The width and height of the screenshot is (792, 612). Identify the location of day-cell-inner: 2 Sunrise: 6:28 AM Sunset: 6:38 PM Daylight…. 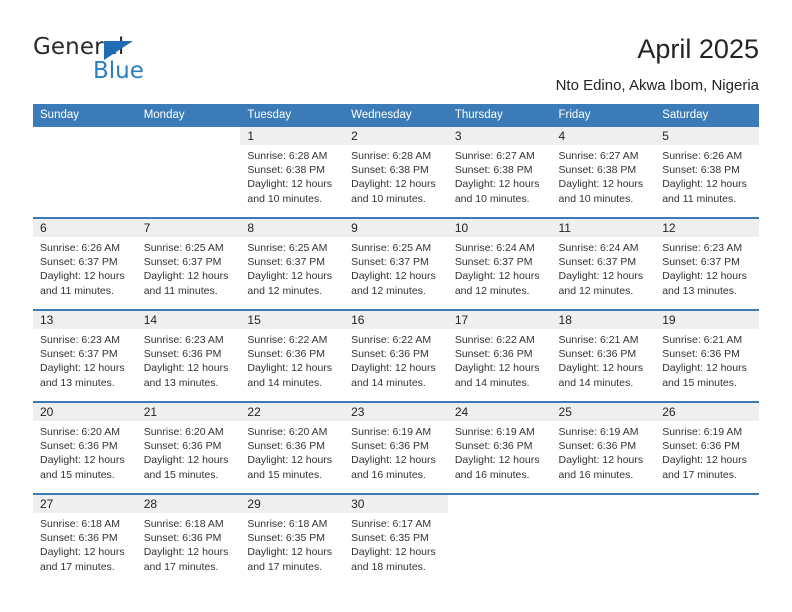
(396, 172).